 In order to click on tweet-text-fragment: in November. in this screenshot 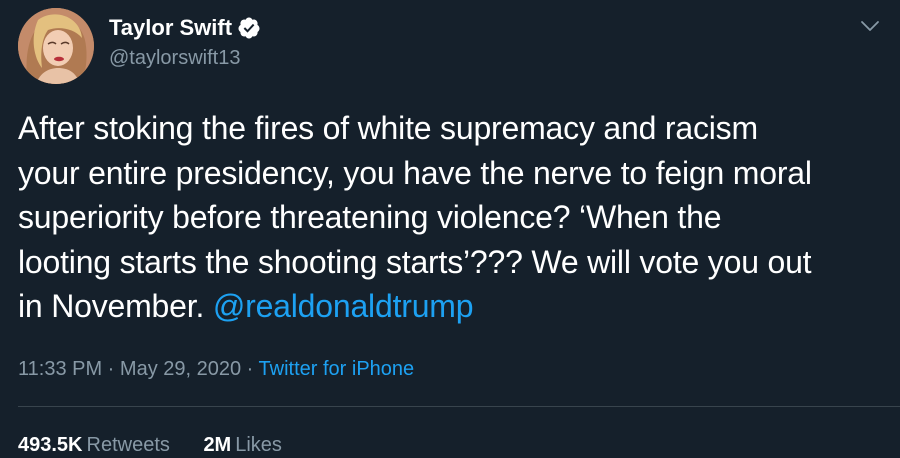, I will do `click(115, 306)`.